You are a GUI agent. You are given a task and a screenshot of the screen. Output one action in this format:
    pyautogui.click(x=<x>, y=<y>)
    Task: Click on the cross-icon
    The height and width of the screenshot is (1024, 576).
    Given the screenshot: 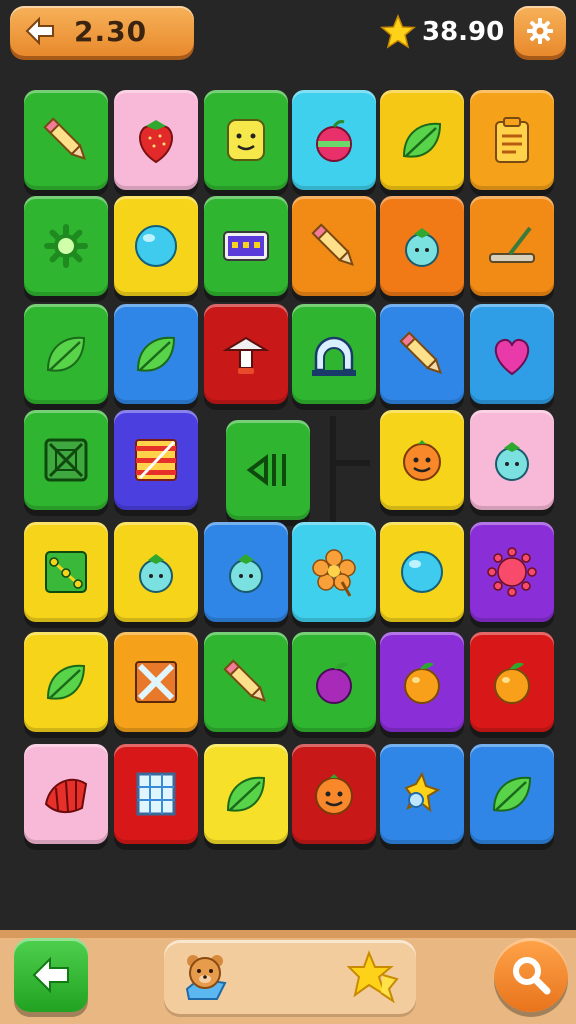 What is the action you would take?
    pyautogui.click(x=156, y=682)
    